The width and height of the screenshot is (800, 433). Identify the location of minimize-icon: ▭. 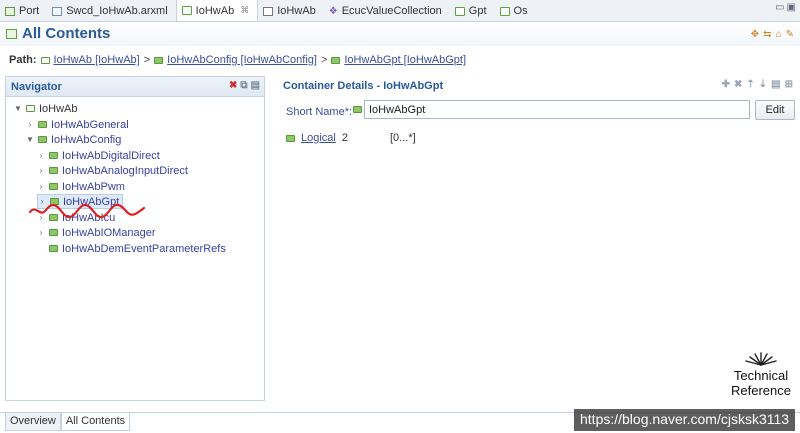
(779, 7).